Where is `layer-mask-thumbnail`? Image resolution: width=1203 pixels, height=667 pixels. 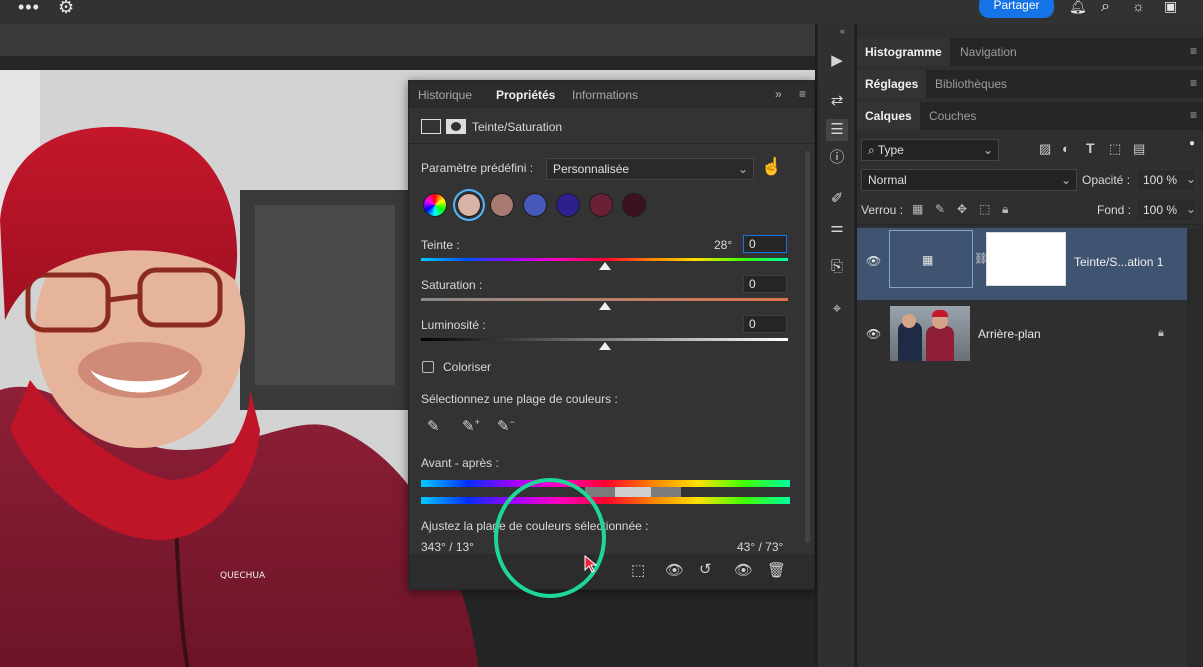 layer-mask-thumbnail is located at coordinates (1026, 259).